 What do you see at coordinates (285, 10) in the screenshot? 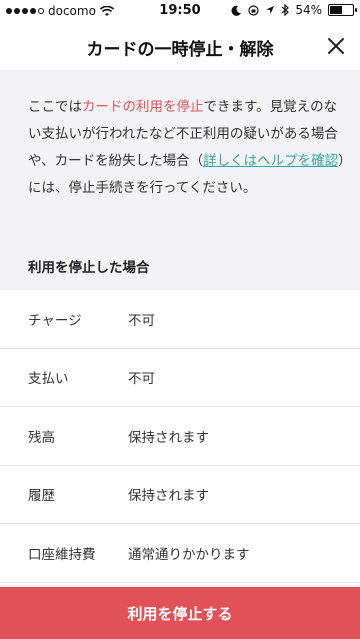
I see `bluetooth-icon` at bounding box center [285, 10].